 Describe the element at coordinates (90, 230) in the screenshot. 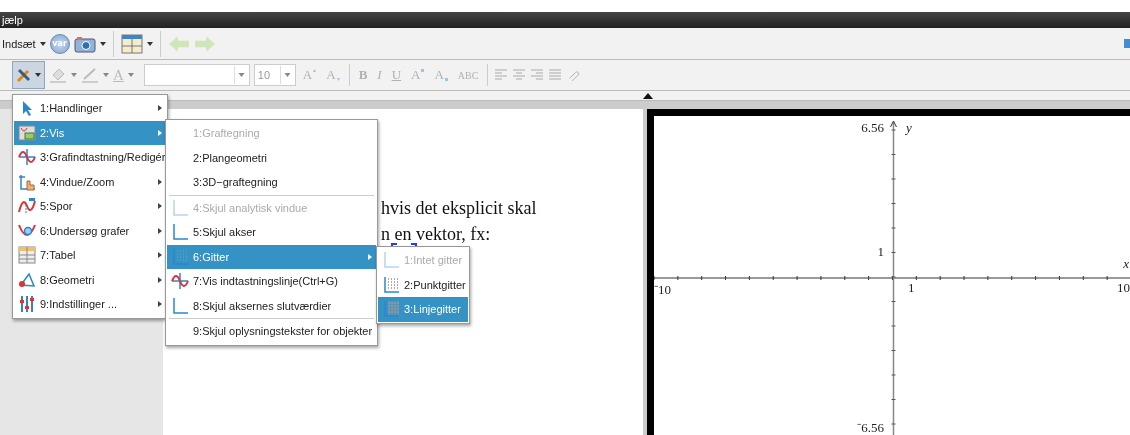

I see `menu-item: 6:Undersøg grafer` at that location.